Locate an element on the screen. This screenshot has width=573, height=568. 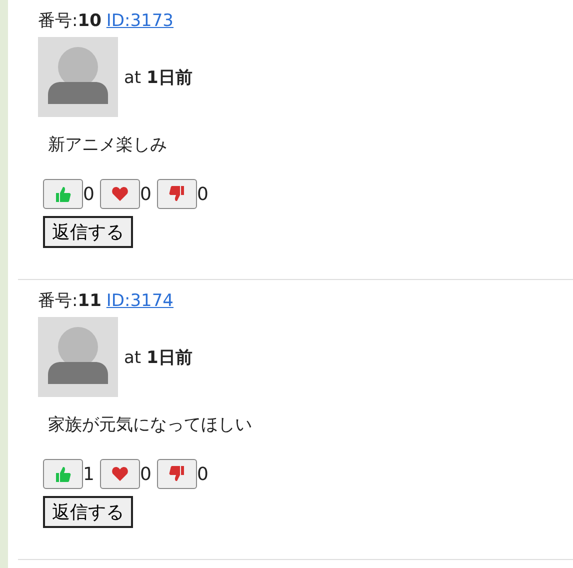
post-number: 番号:10 is located at coordinates (70, 21).